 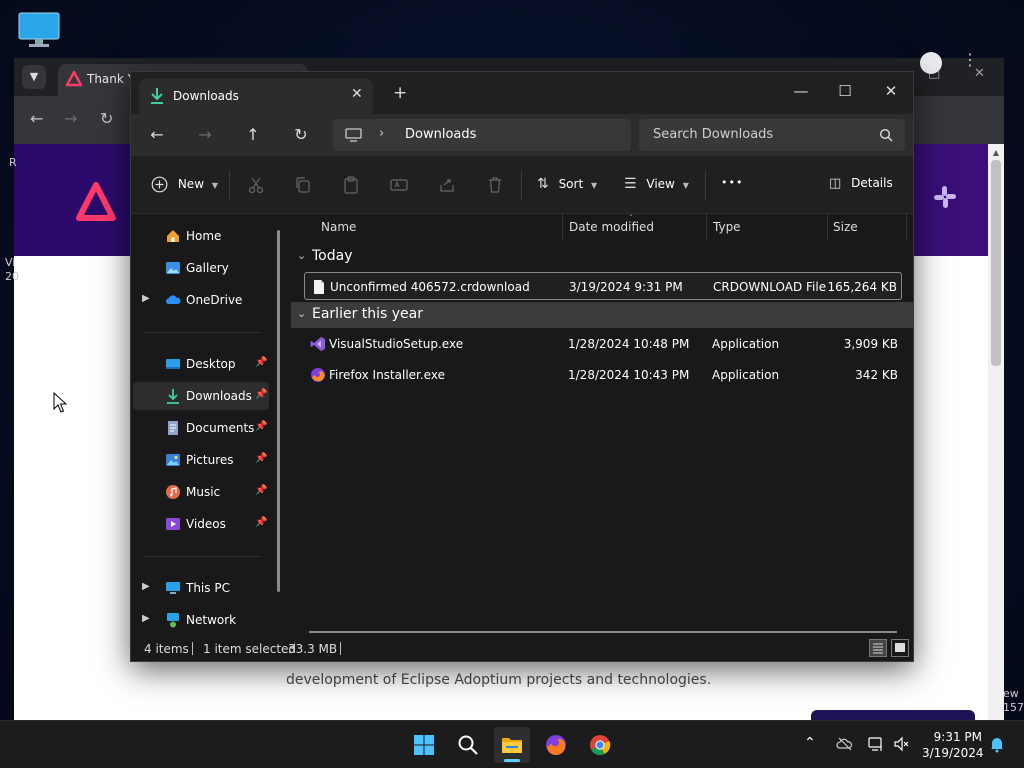 What do you see at coordinates (861, 183) in the screenshot?
I see `details-pane-button: ◫ Details` at bounding box center [861, 183].